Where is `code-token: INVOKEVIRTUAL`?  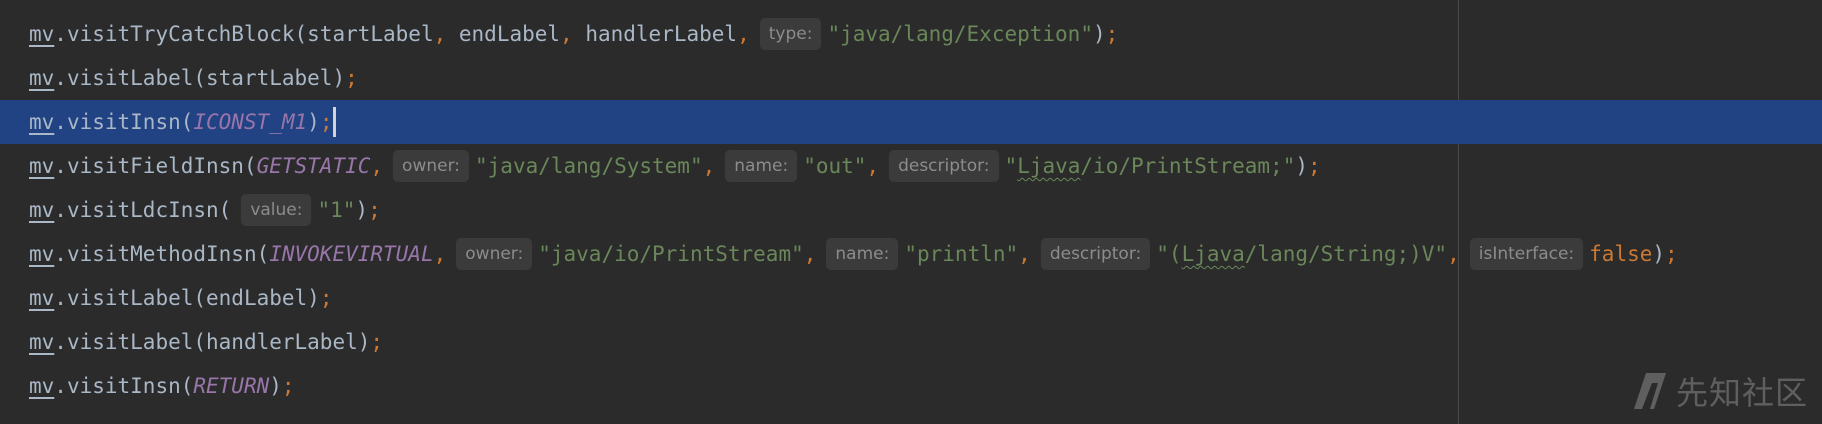
code-token: INVOKEVIRTUAL is located at coordinates (351, 254).